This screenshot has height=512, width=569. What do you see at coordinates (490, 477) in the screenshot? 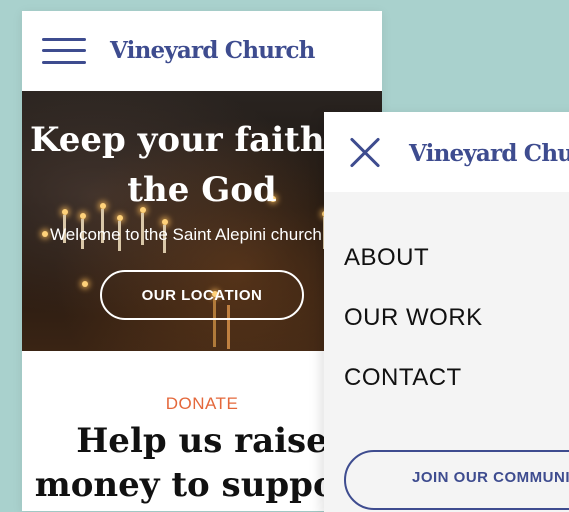
I see `join-community-button-label: JOIN OUR COMMUNITY` at bounding box center [490, 477].